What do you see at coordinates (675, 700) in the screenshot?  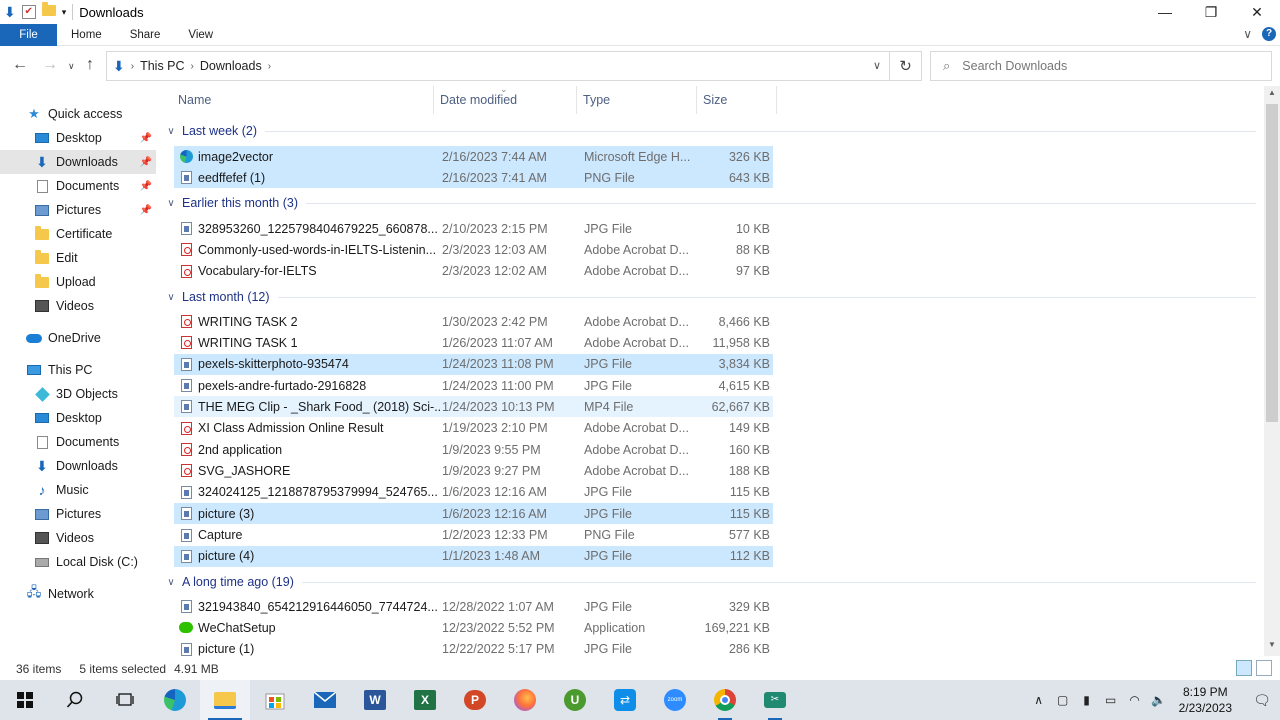 I see `zoom-icon: zoom` at bounding box center [675, 700].